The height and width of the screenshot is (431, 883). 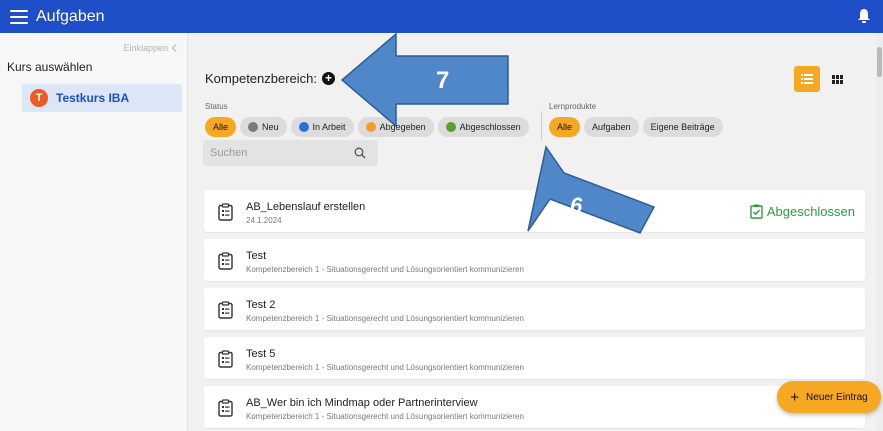 I want to click on new-entry-button: + Neuer Eintrag, so click(x=829, y=397).